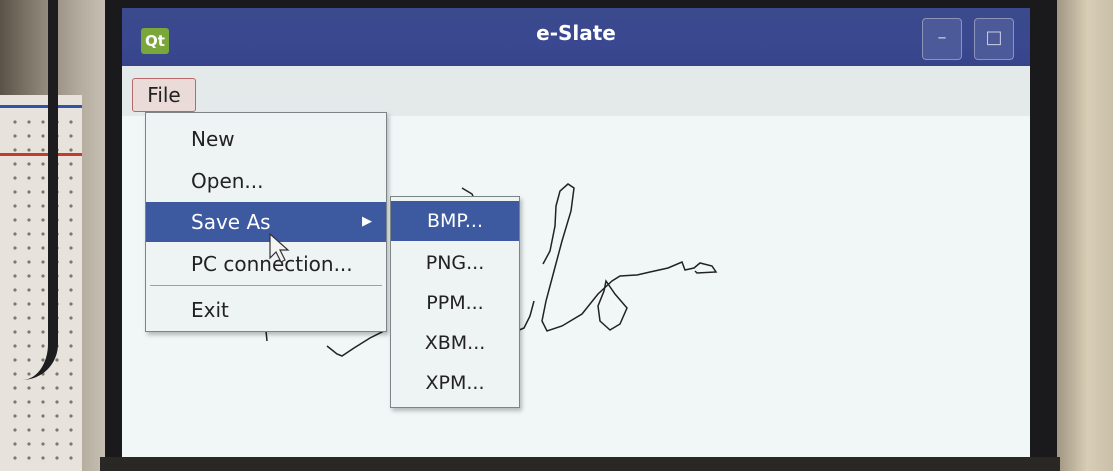 The height and width of the screenshot is (471, 1113). I want to click on monitor-bezel-bottom, so click(580, 464).